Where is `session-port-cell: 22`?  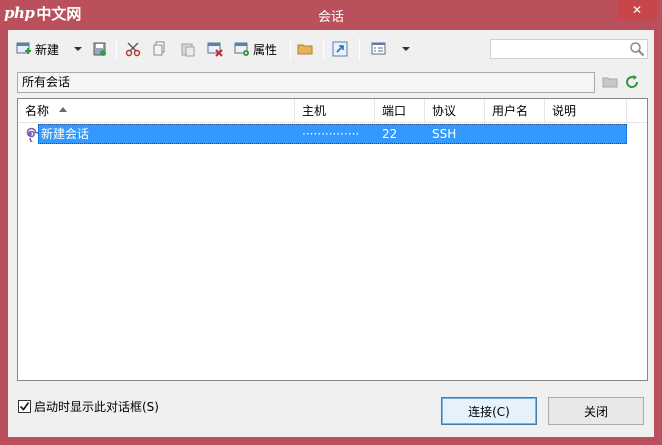 session-port-cell: 22 is located at coordinates (390, 134).